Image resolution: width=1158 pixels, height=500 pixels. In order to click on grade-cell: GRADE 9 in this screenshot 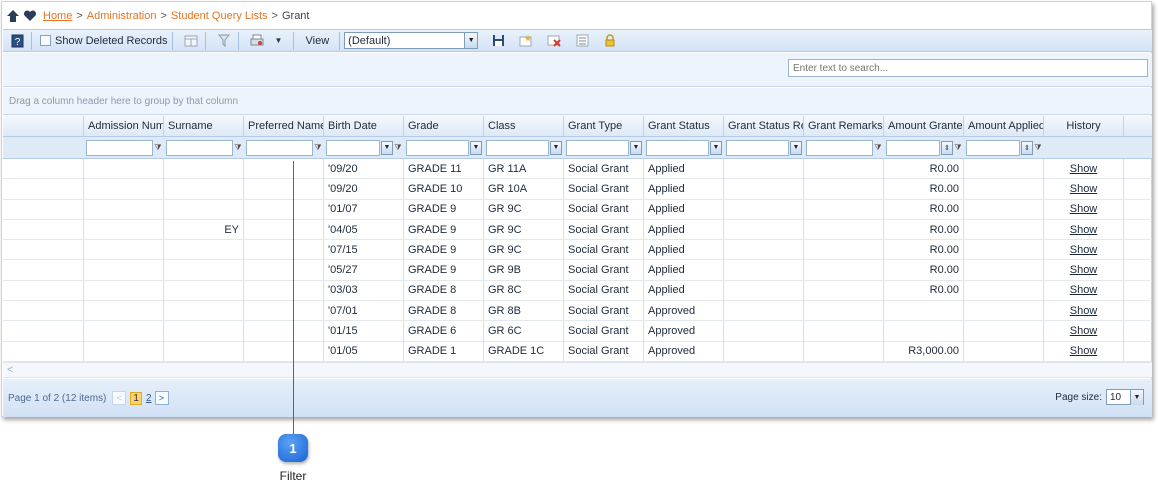, I will do `click(444, 270)`.